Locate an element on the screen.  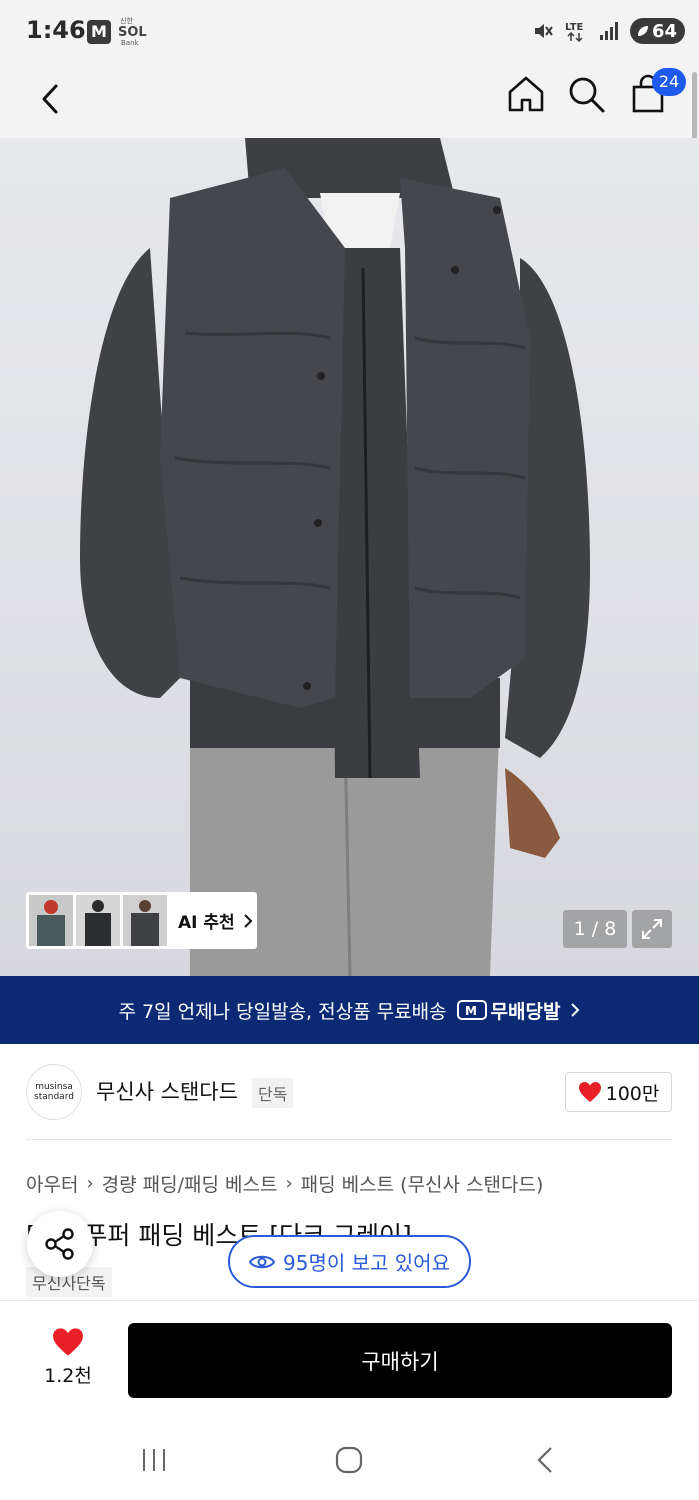
wishlist-button: 1.2천 is located at coordinates (68, 1361).